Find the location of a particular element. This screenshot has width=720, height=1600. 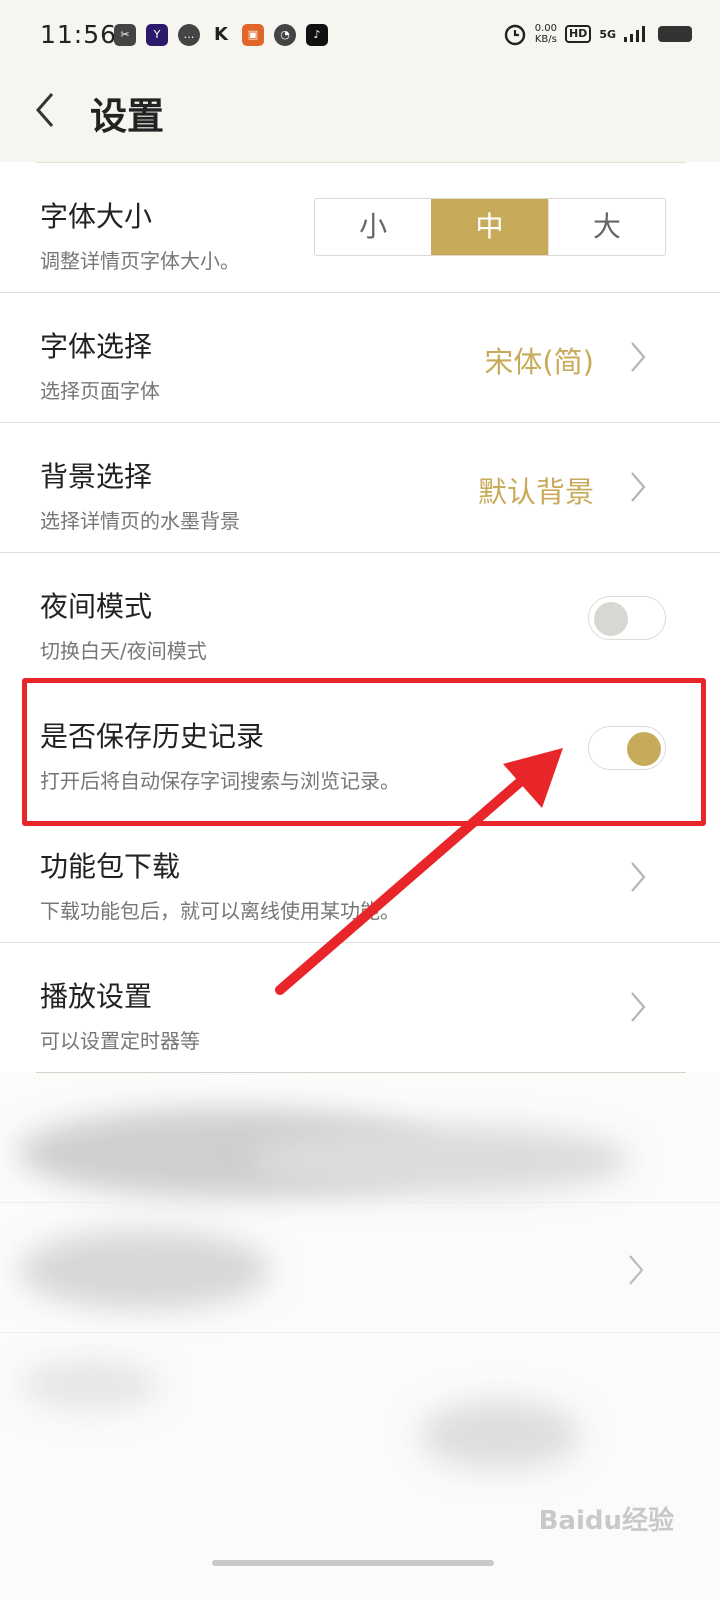

net-speed: 0.00 KB/s is located at coordinates (546, 34).